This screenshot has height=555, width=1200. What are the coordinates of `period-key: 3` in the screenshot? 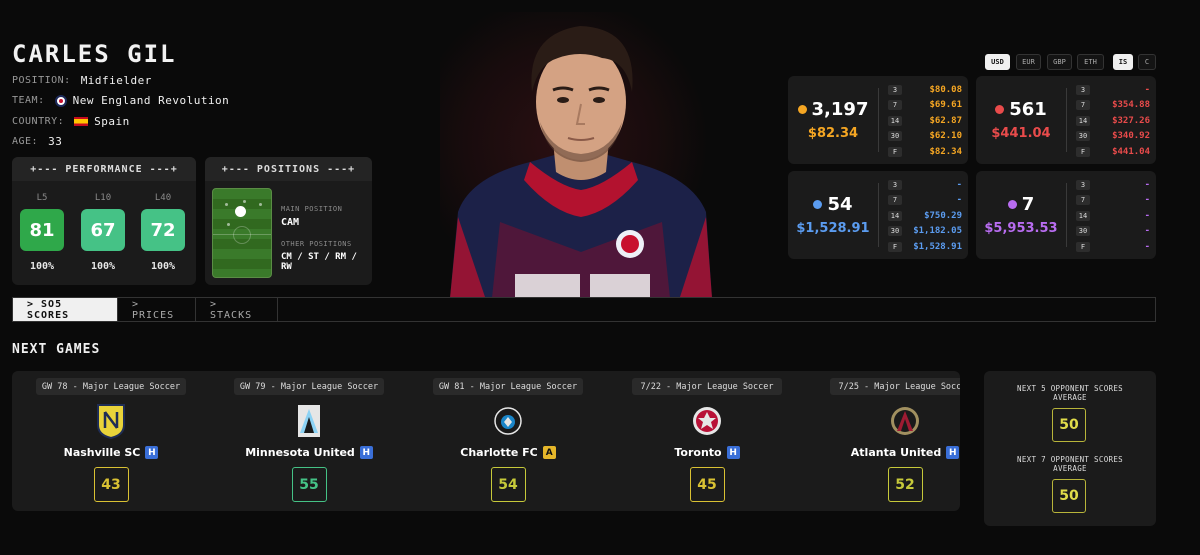 It's located at (895, 184).